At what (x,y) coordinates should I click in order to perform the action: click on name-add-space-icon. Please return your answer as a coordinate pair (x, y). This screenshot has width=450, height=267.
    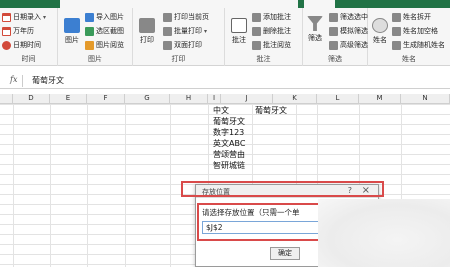
    Looking at the image, I should click on (396, 31).